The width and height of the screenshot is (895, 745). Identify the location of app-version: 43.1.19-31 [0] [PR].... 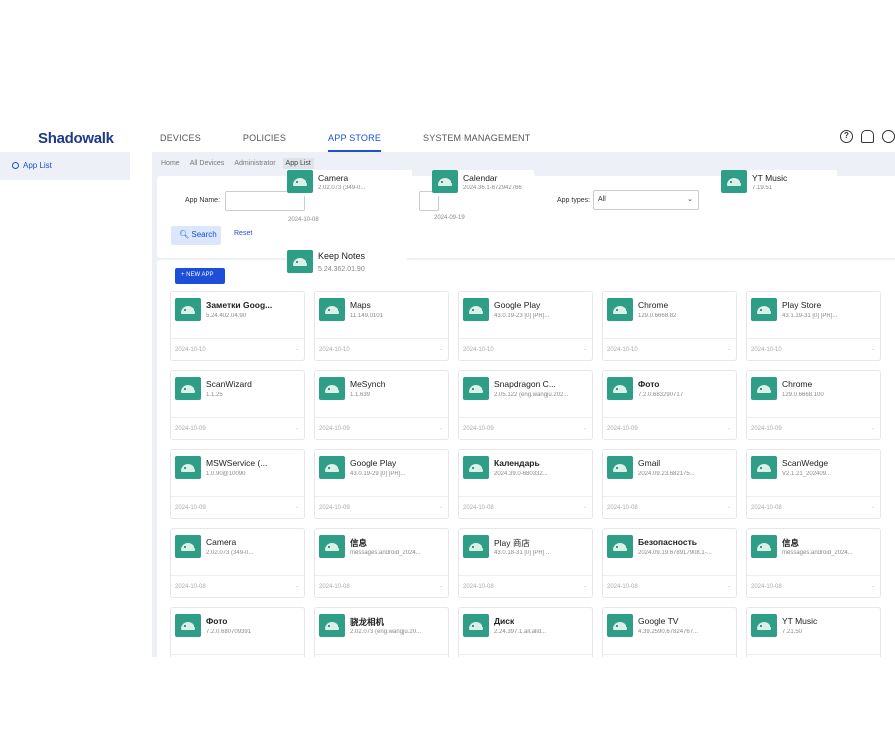
(810, 316).